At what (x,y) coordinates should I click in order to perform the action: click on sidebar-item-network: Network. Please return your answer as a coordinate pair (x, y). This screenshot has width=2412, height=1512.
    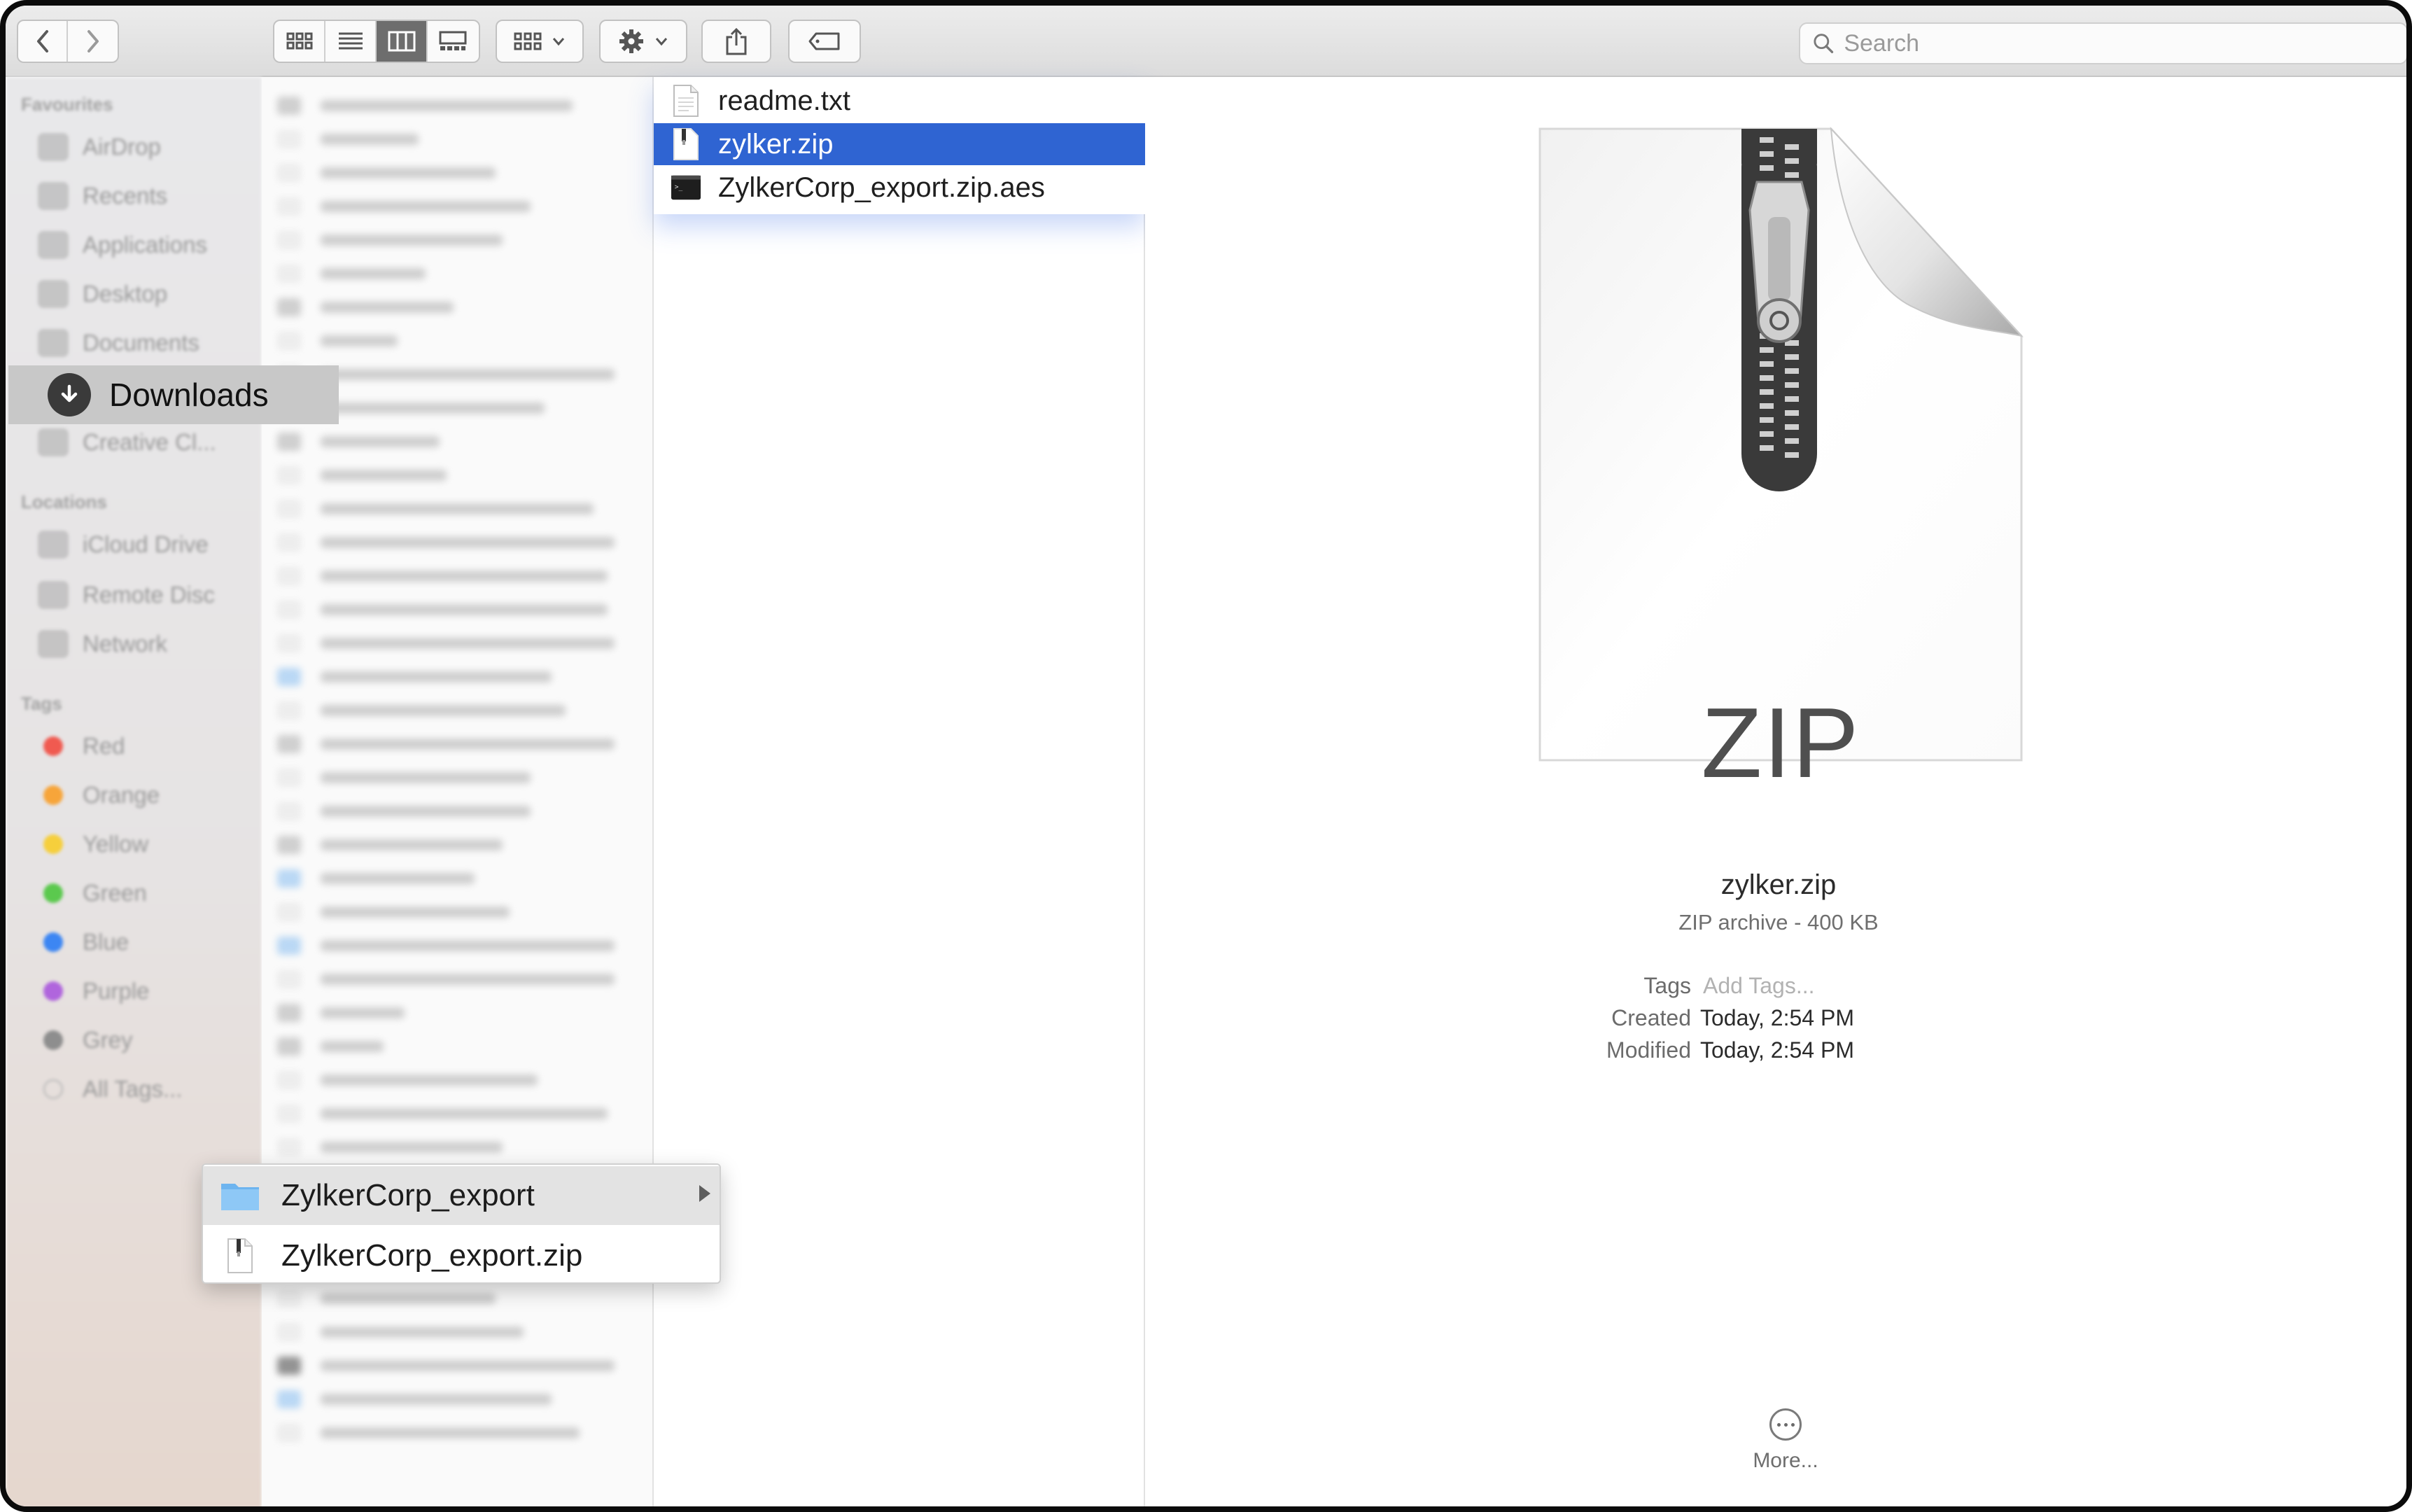
    Looking at the image, I should click on (103, 644).